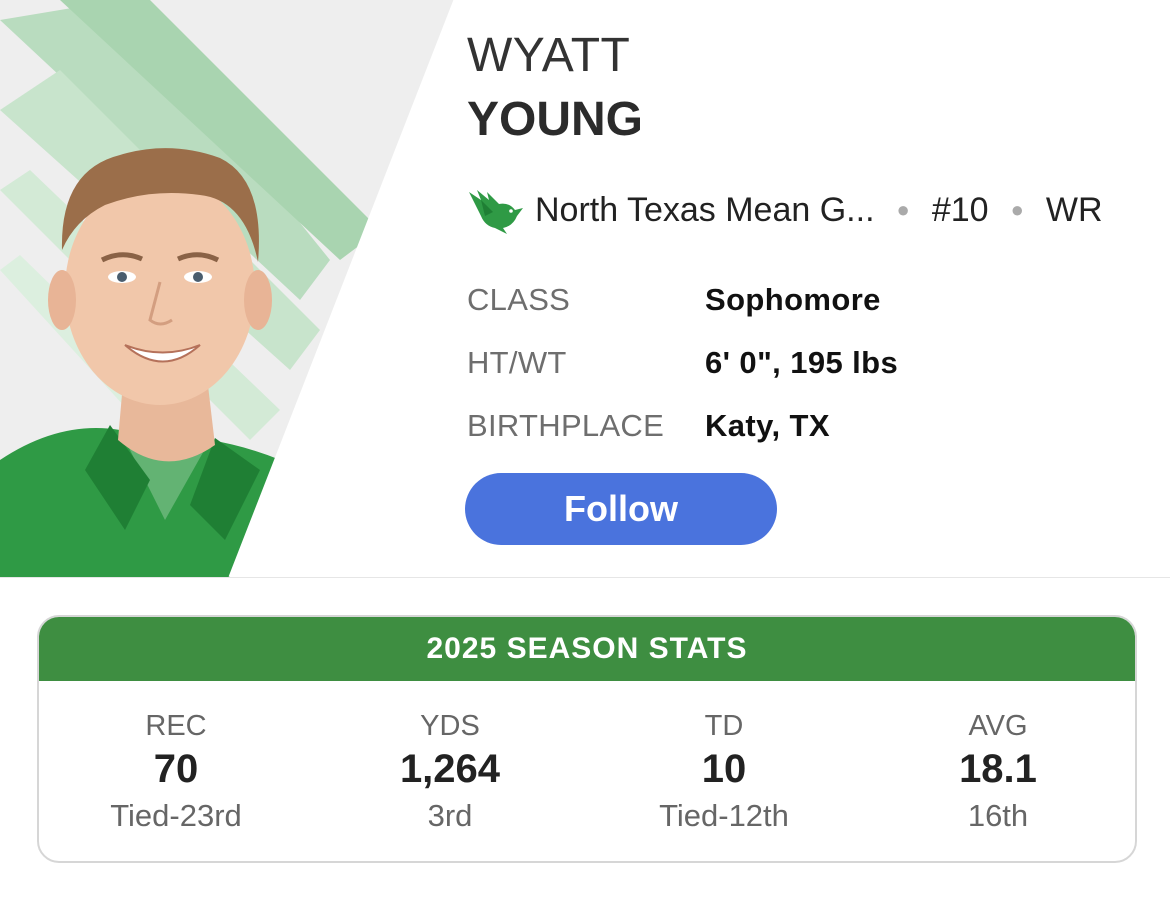  What do you see at coordinates (621, 509) in the screenshot?
I see `follow-button: Follow` at bounding box center [621, 509].